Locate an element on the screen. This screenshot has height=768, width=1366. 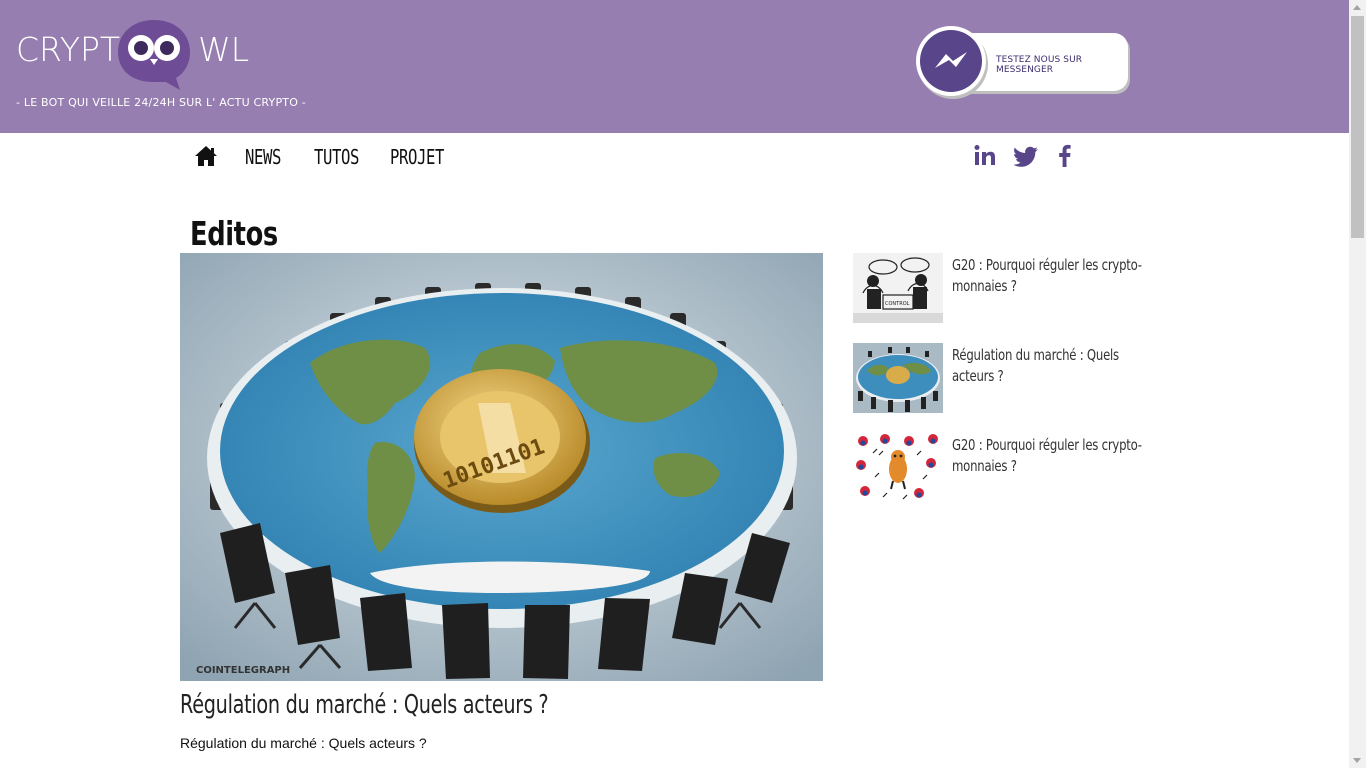
hero-watermark: COINTELEGRAPH is located at coordinates (243, 670).